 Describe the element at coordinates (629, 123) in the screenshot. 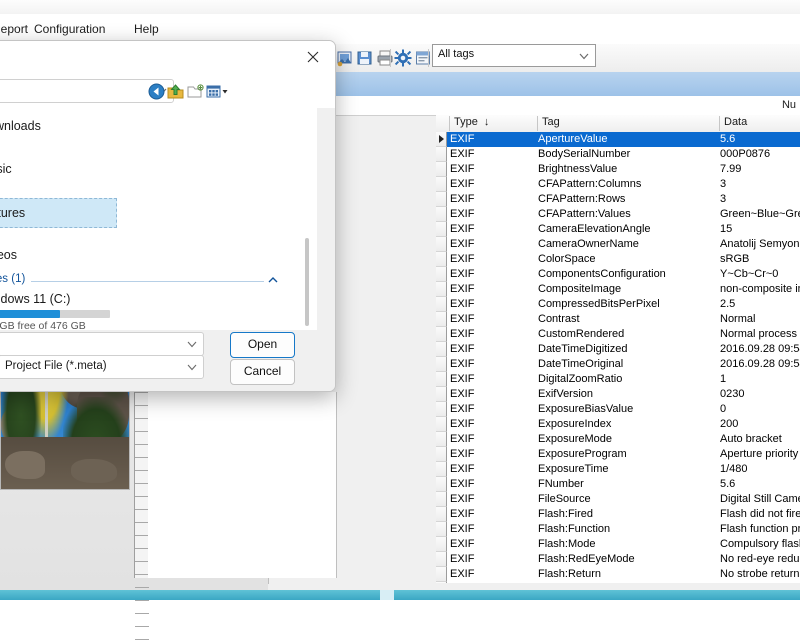

I see `column-header-tag: Tag` at that location.